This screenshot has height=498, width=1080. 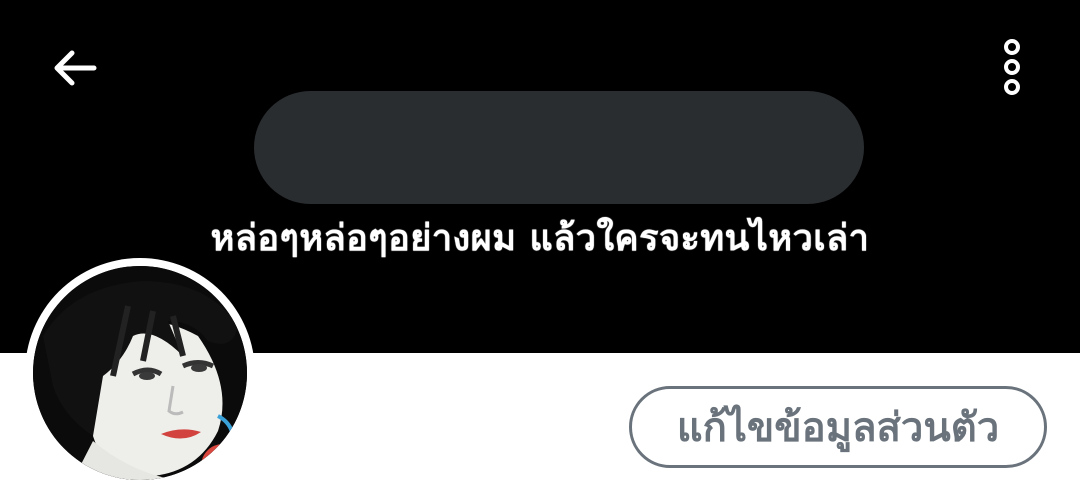 I want to click on banner-caption: หล่อๆหล่อๆอย่างผม แล้วใครจะทนไหวเล่า, so click(x=540, y=238).